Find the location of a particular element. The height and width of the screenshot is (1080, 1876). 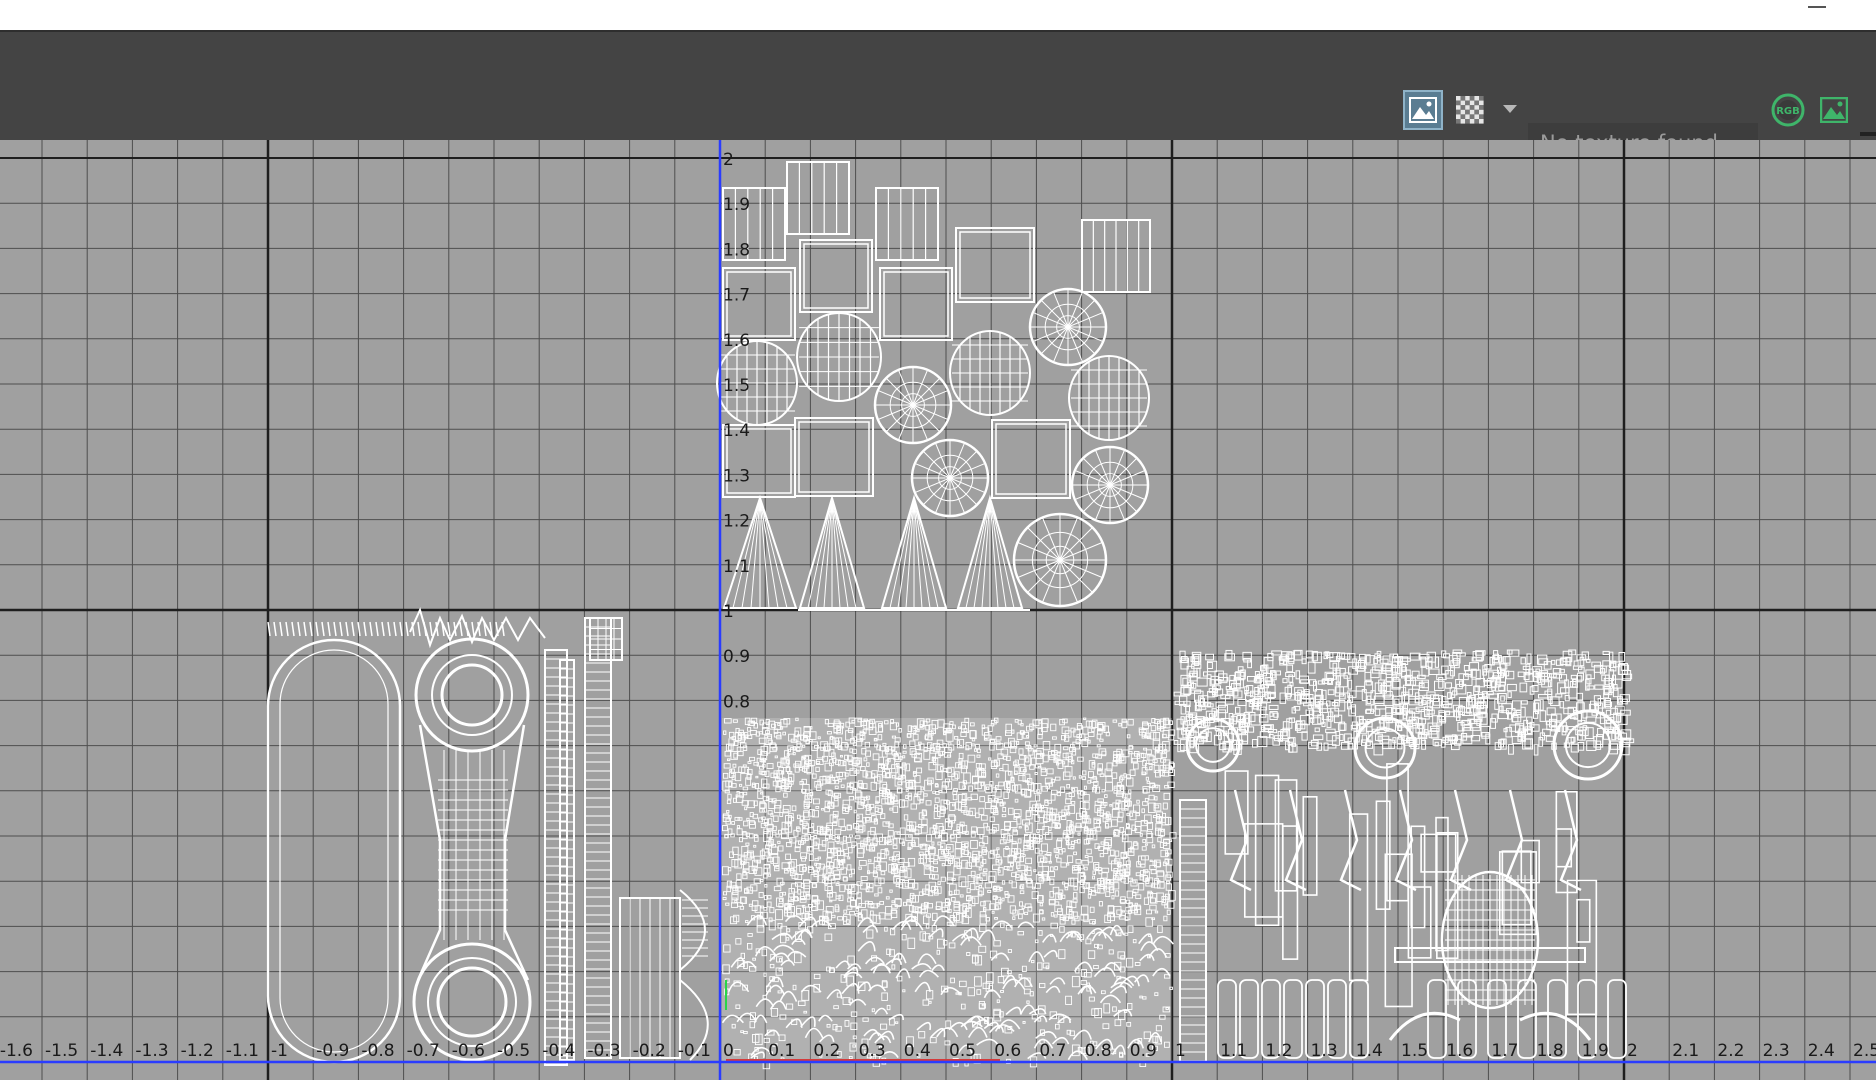

u-axis-label: 1.5 is located at coordinates (1414, 1051).